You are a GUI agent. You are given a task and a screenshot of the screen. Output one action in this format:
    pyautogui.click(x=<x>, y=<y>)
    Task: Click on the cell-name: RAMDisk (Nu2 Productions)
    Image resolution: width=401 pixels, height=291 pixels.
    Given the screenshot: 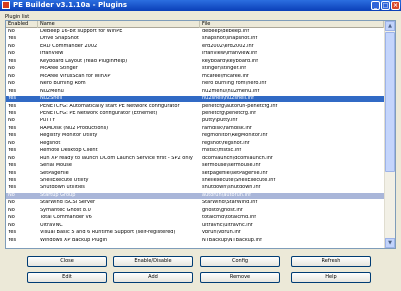 What is the action you would take?
    pyautogui.click(x=74, y=128)
    